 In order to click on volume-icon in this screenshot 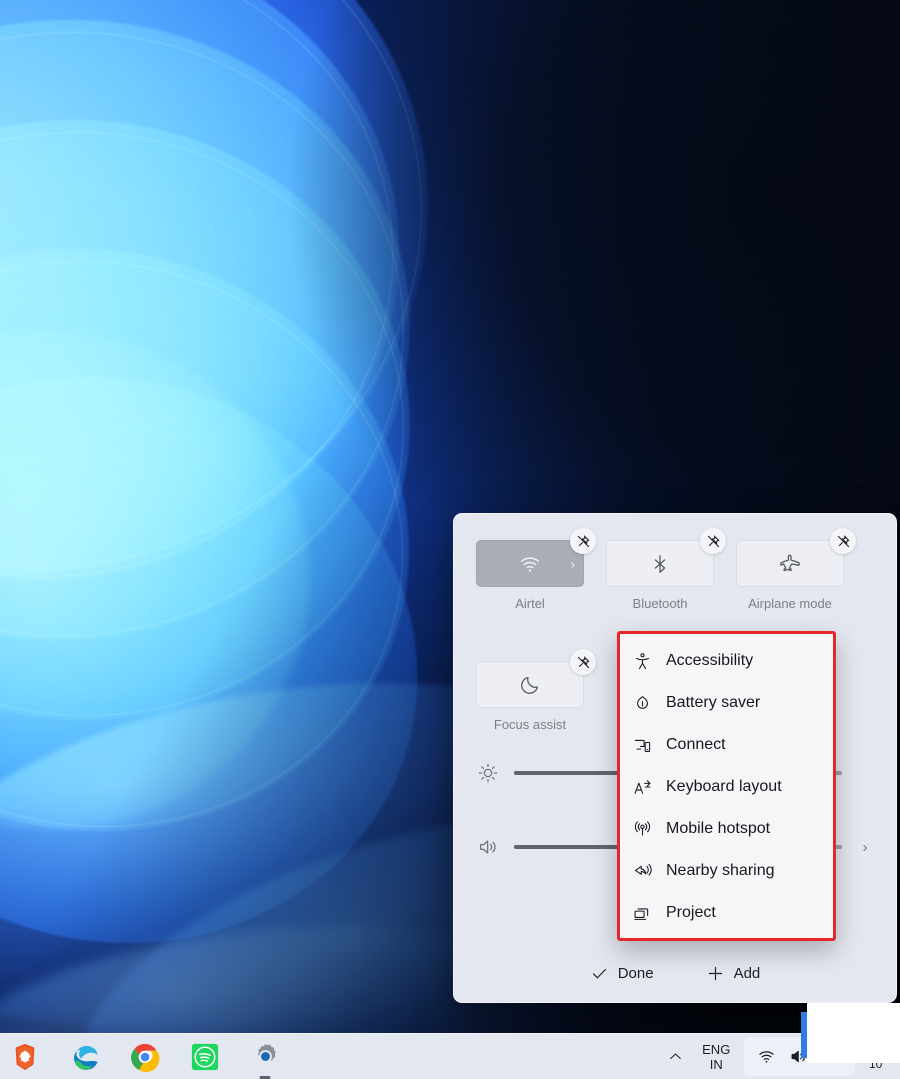, I will do `click(488, 847)`.